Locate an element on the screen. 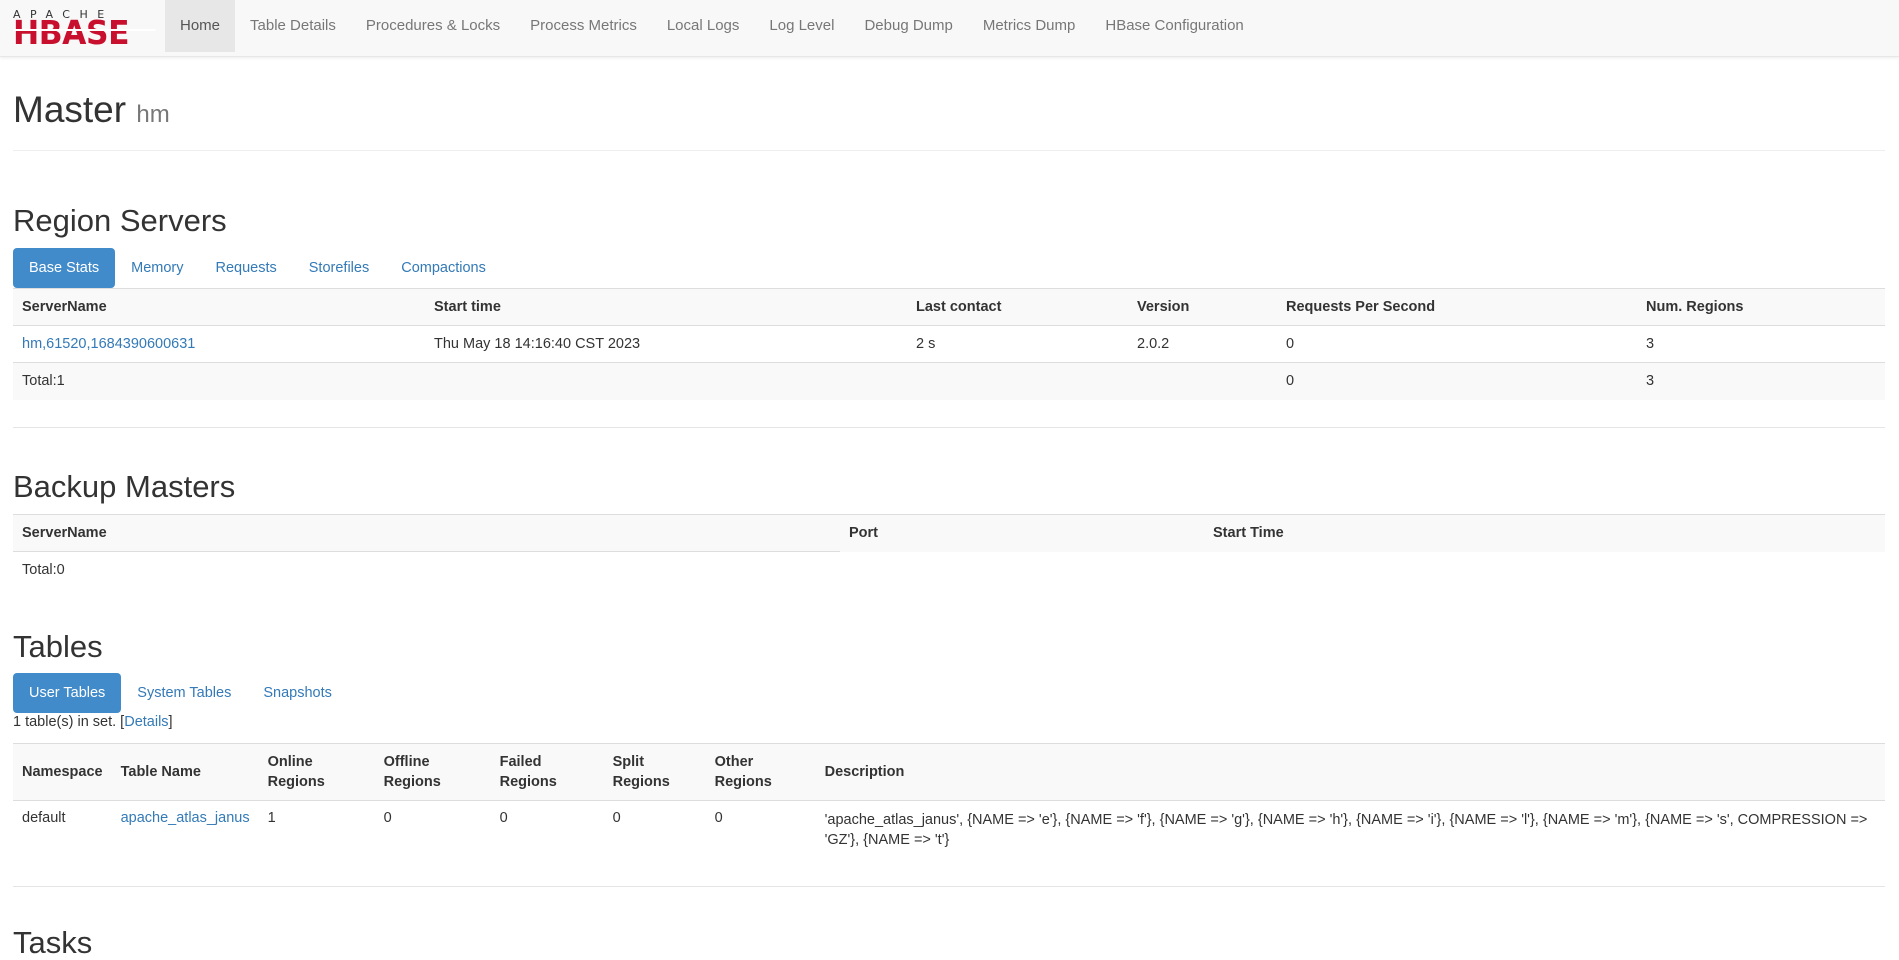 The width and height of the screenshot is (1899, 960). col-other-regions: Other Regions is located at coordinates (760, 772).